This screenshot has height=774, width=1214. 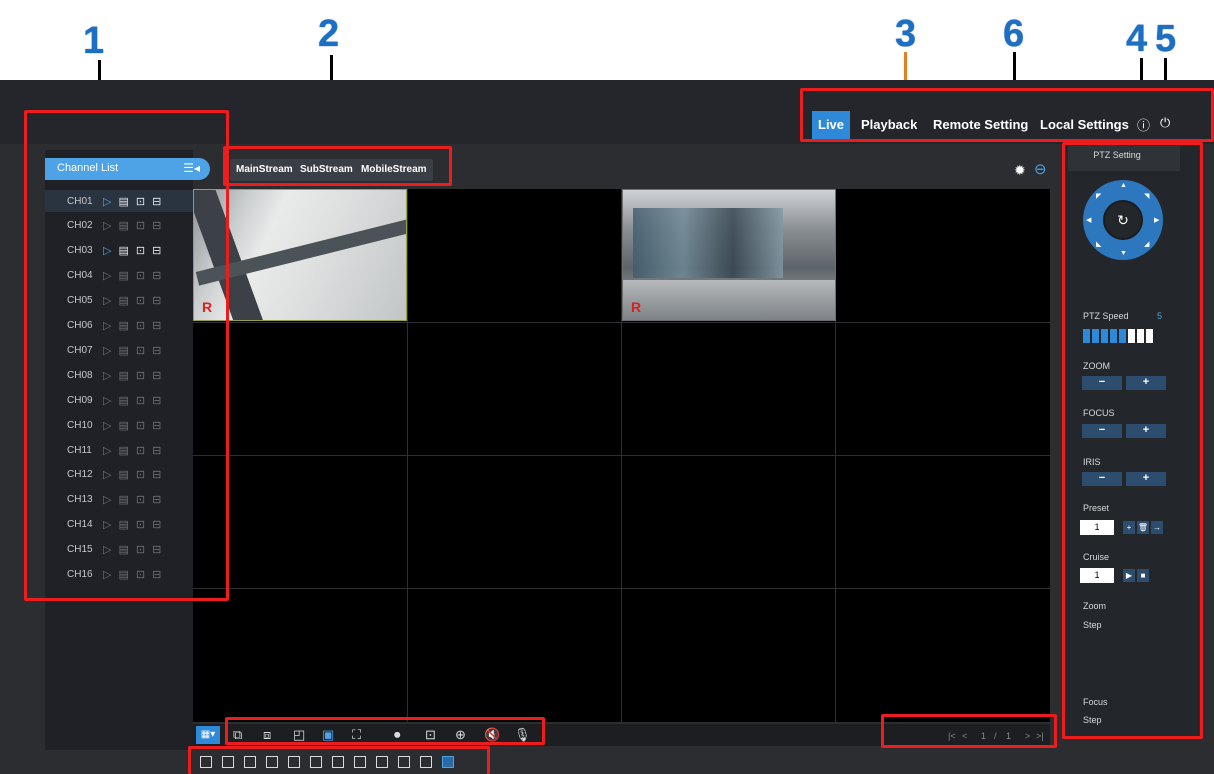 What do you see at coordinates (906, 34) in the screenshot?
I see `callout-3: 3` at bounding box center [906, 34].